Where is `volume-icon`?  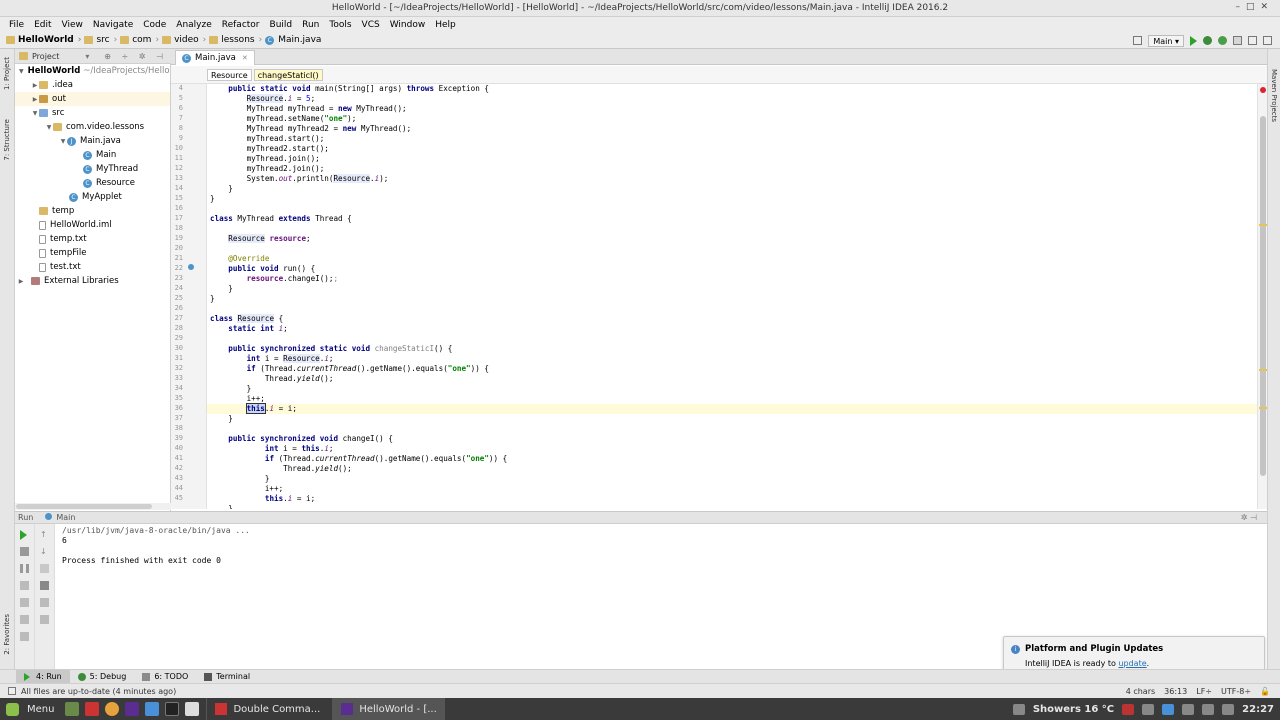
volume-icon is located at coordinates (1208, 709).